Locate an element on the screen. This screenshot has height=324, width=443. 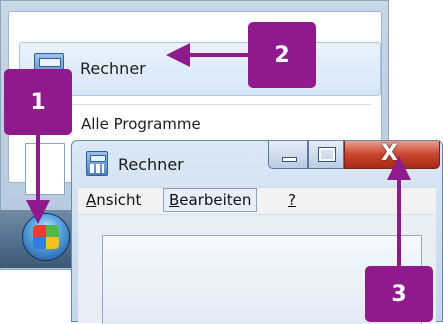
close-icon: X is located at coordinates (389, 153).